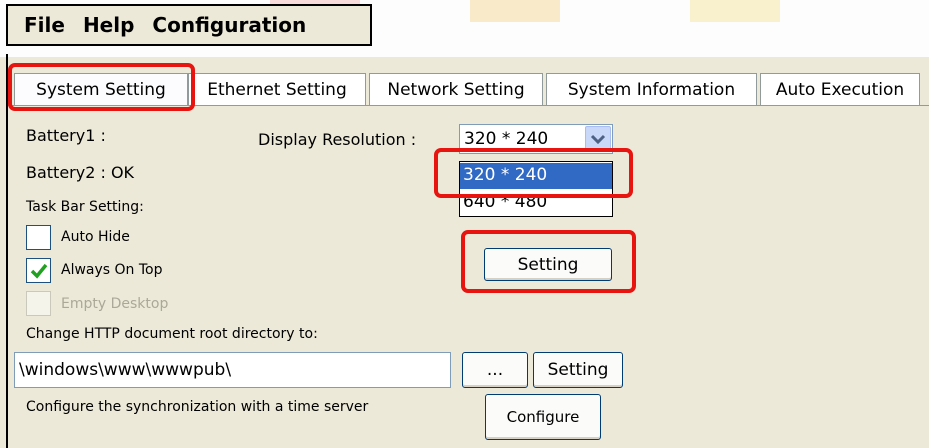 The image size is (929, 448). Describe the element at coordinates (44, 25) in the screenshot. I see `menu-file: File` at that location.